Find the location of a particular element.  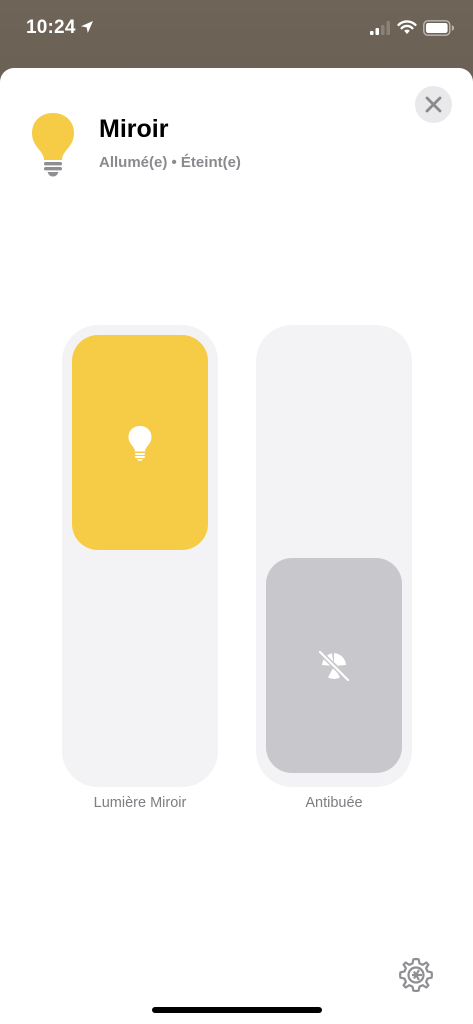

accessory-name: Miroir is located at coordinates (134, 129).